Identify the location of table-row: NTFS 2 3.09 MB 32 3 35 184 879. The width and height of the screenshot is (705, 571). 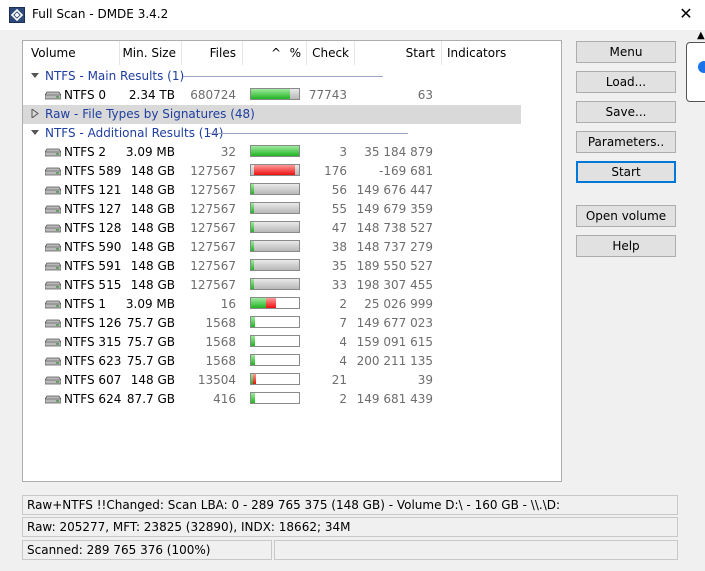
(292, 152).